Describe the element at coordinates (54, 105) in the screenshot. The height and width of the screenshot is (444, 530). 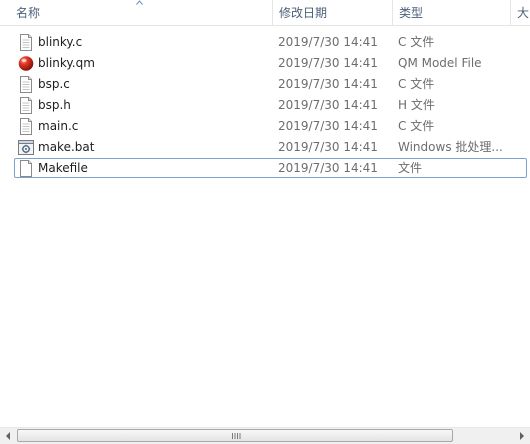
I see `file-name: bsp.h` at that location.